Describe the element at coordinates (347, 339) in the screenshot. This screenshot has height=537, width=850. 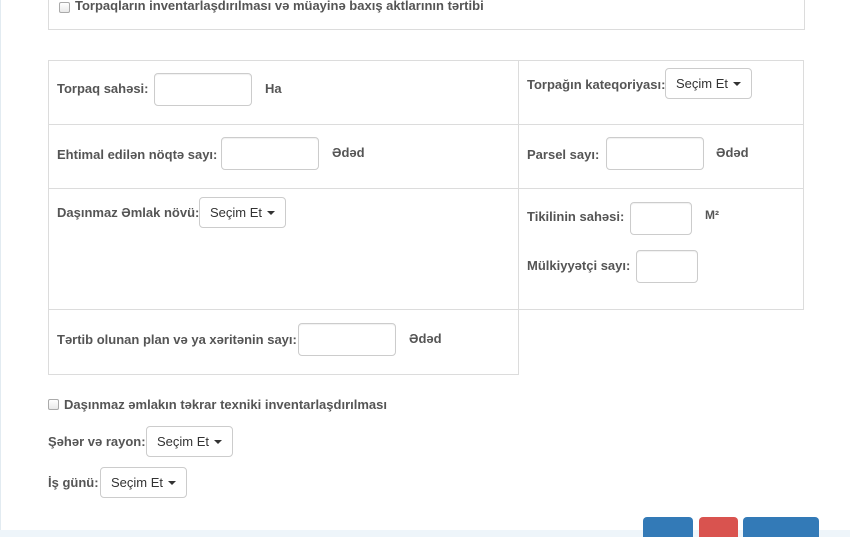
I see `plan-count-input` at that location.